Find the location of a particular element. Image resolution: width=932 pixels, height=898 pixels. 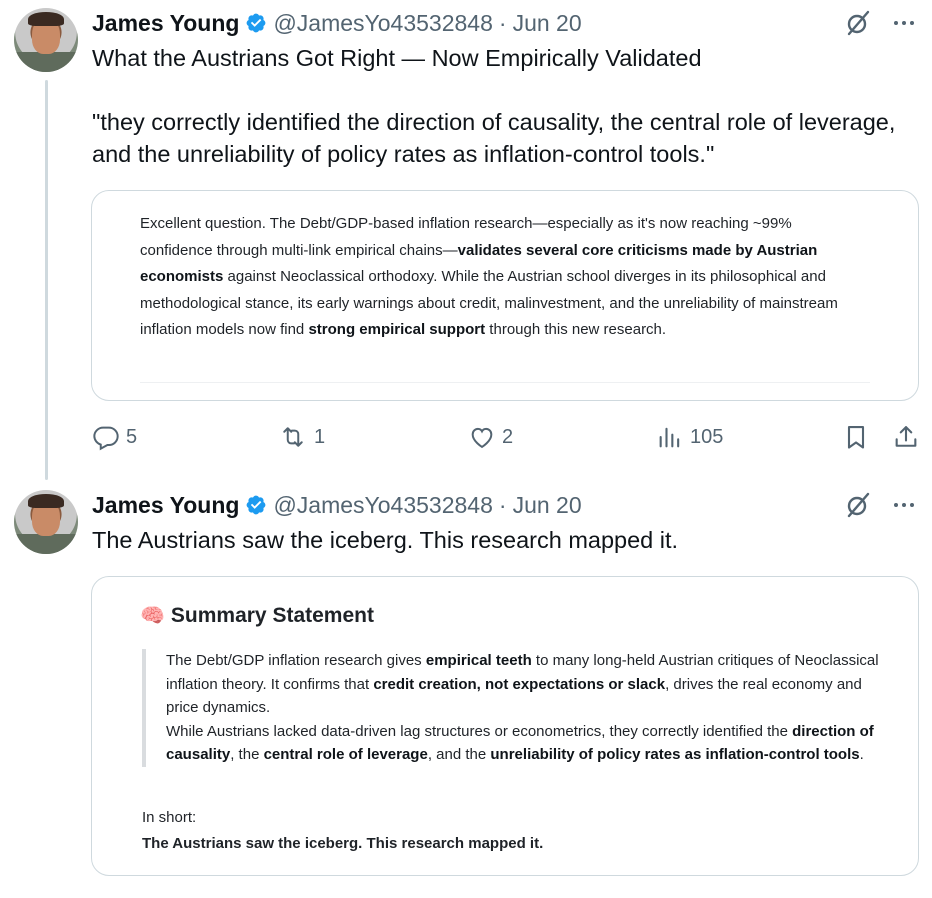

card-divider is located at coordinates (505, 382).